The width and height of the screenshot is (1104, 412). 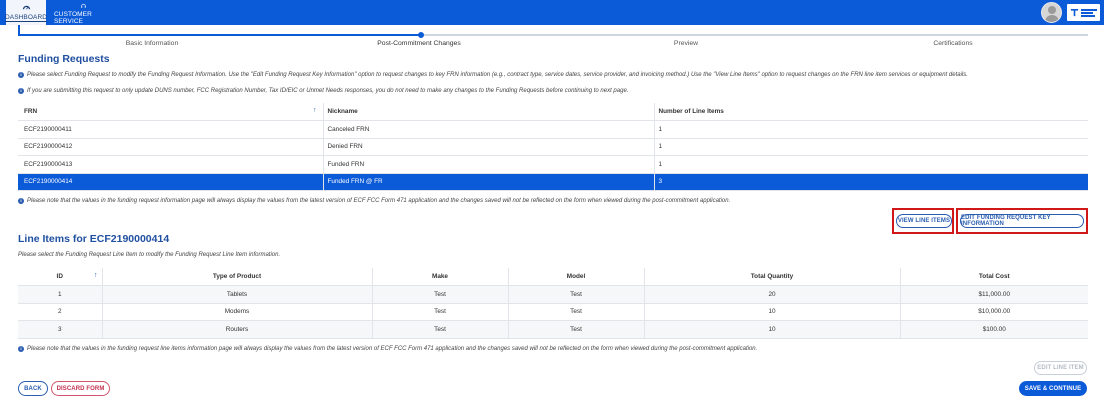 What do you see at coordinates (1074, 12) in the screenshot?
I see `logo-mark-icon` at bounding box center [1074, 12].